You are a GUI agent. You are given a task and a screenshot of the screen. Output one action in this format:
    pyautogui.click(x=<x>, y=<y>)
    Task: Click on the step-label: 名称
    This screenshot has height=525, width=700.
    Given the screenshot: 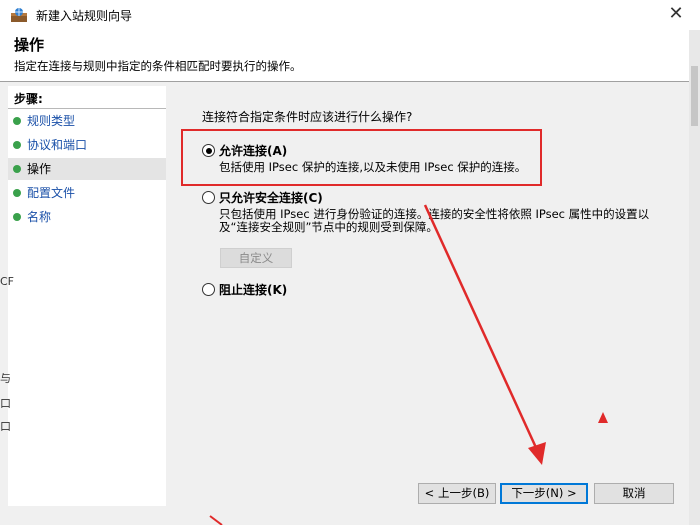 What is the action you would take?
    pyautogui.click(x=39, y=217)
    